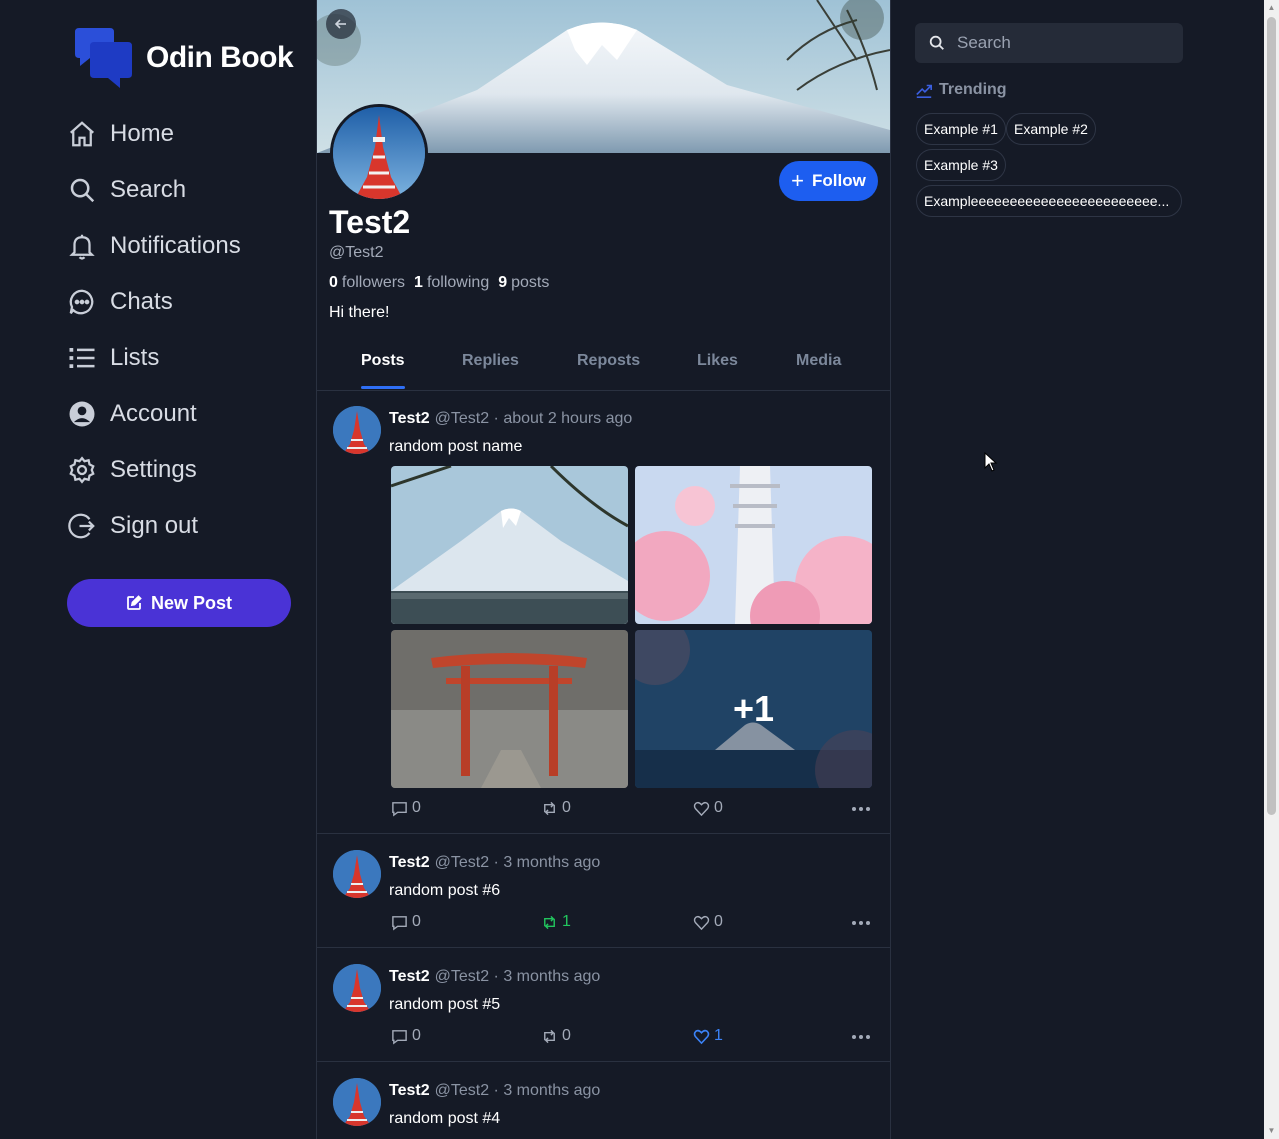  I want to click on gear-icon, so click(82, 470).